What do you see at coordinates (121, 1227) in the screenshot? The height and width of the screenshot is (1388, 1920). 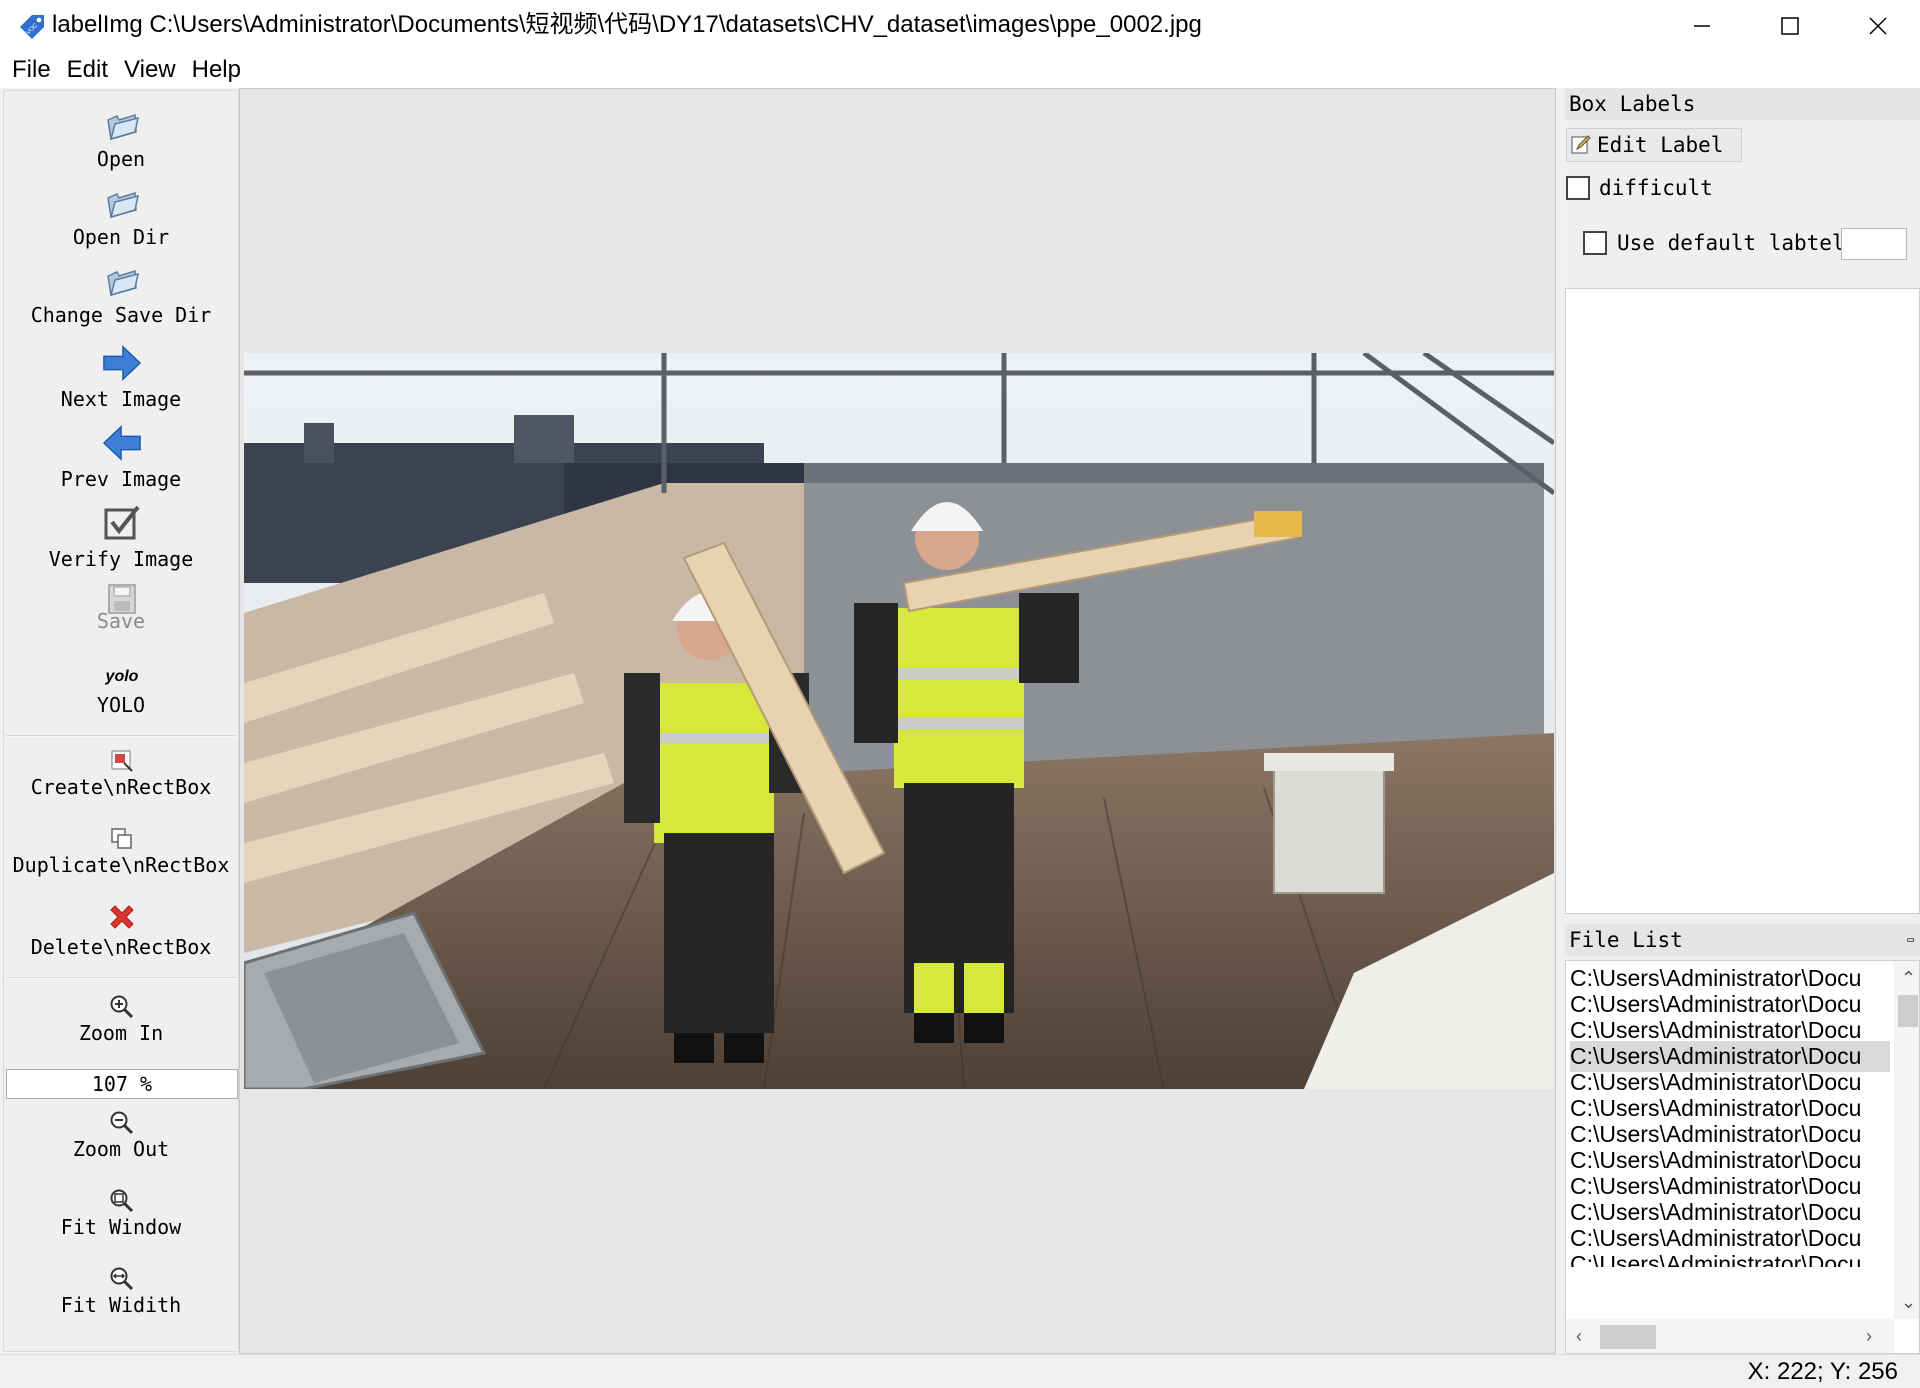 I see `fit-window-label: Fit Window` at bounding box center [121, 1227].